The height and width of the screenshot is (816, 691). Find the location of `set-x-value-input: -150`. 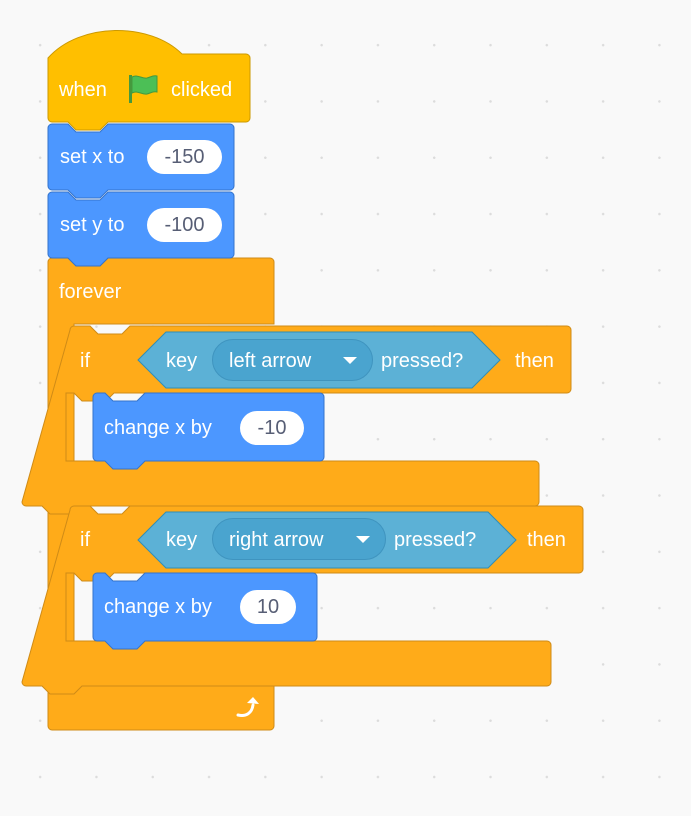

set-x-value-input: -150 is located at coordinates (184, 157).